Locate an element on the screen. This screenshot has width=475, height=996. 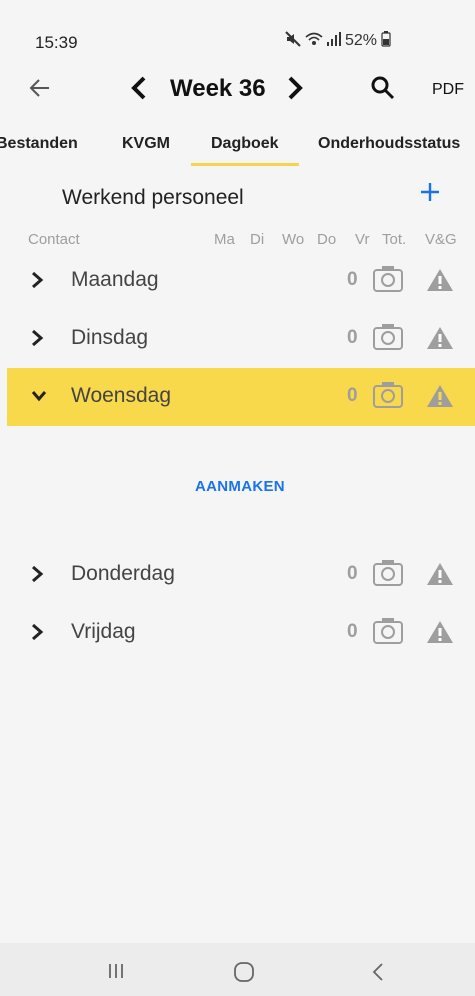
status-icons: 52% is located at coordinates (338, 41).